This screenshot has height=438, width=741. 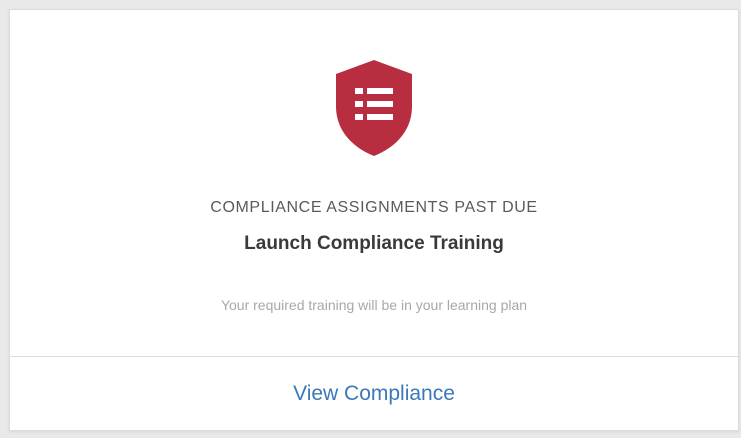 What do you see at coordinates (374, 108) in the screenshot?
I see `shield-list-icon` at bounding box center [374, 108].